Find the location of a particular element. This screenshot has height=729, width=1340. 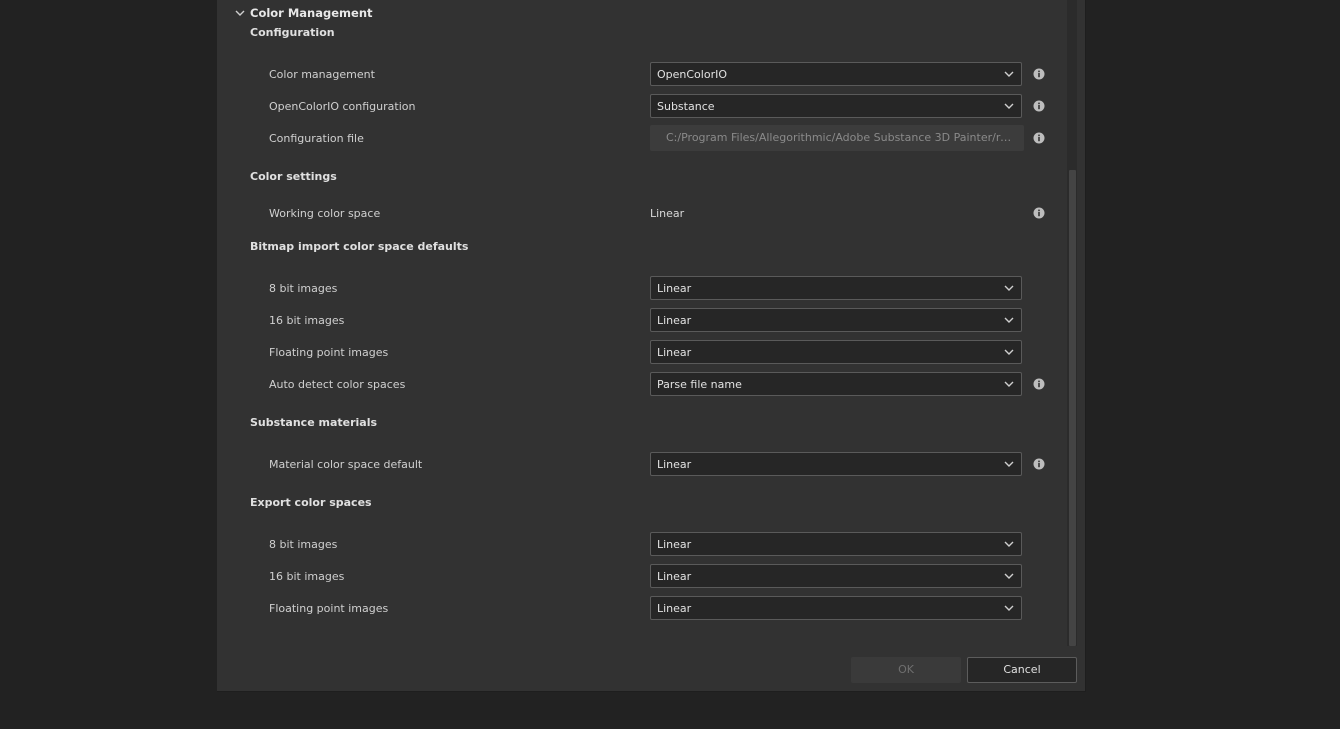

color-management-label: Color management is located at coordinates (322, 74).